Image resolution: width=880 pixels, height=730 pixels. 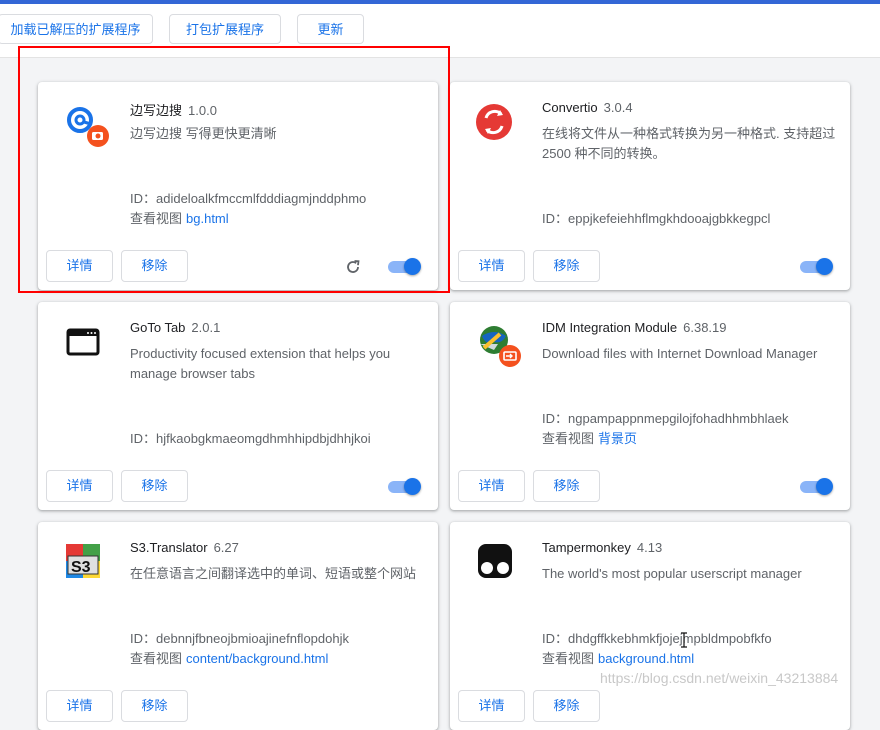 I want to click on extension-id: ID：dhdgffkkebhmkfjojejmpbldmpobfkfo, so click(x=657, y=638).